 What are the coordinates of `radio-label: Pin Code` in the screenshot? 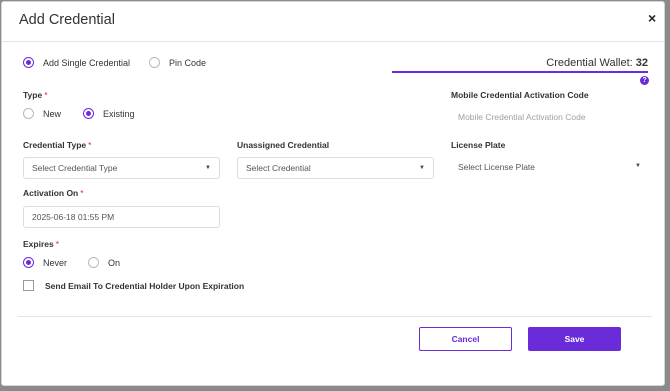 It's located at (188, 62).